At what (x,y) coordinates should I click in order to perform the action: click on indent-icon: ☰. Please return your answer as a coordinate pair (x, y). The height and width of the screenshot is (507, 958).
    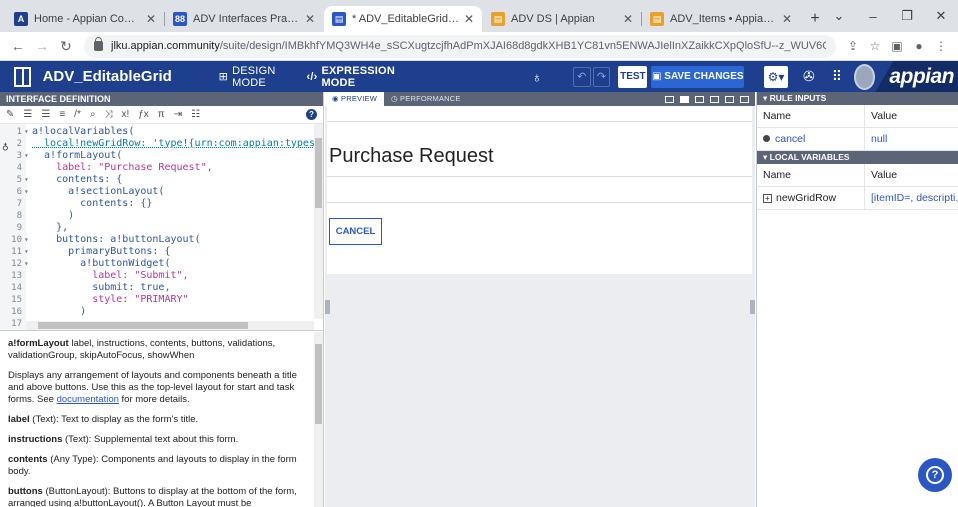
    Looking at the image, I should click on (27, 114).